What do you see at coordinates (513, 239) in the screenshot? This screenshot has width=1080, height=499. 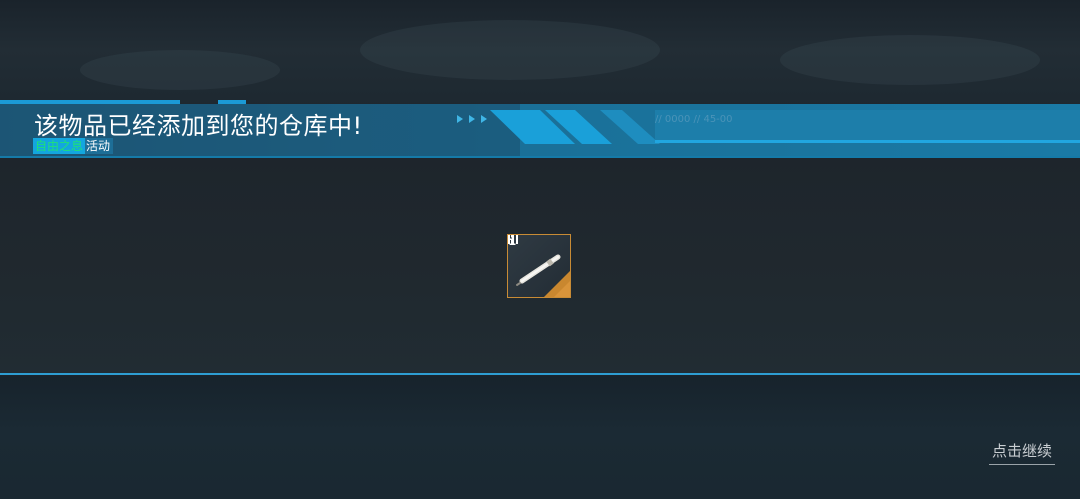 I see `tier-3-icon` at bounding box center [513, 239].